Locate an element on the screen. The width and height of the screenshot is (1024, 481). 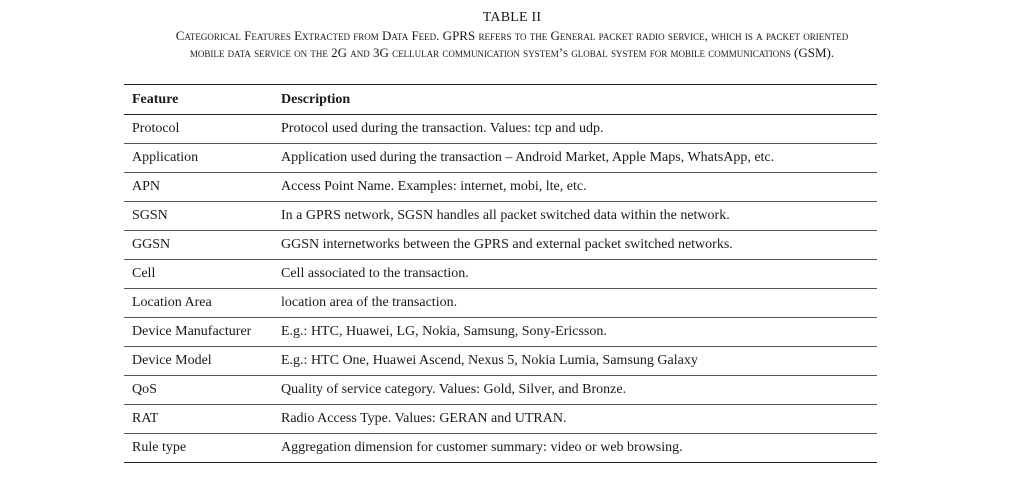
description-cell: location area of the transaction. is located at coordinates (369, 302).